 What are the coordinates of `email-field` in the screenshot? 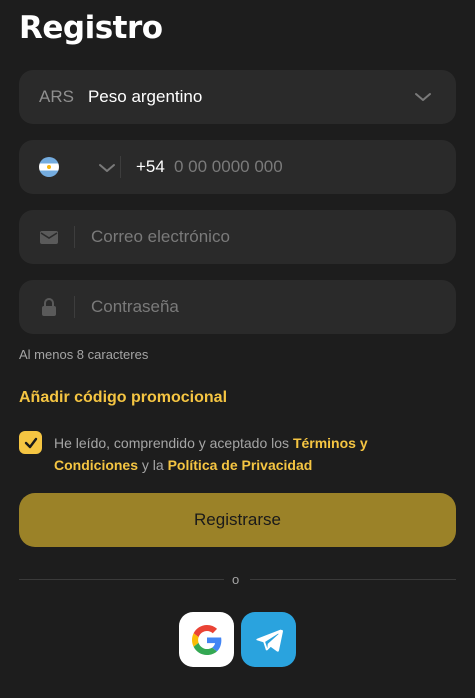 It's located at (237, 237).